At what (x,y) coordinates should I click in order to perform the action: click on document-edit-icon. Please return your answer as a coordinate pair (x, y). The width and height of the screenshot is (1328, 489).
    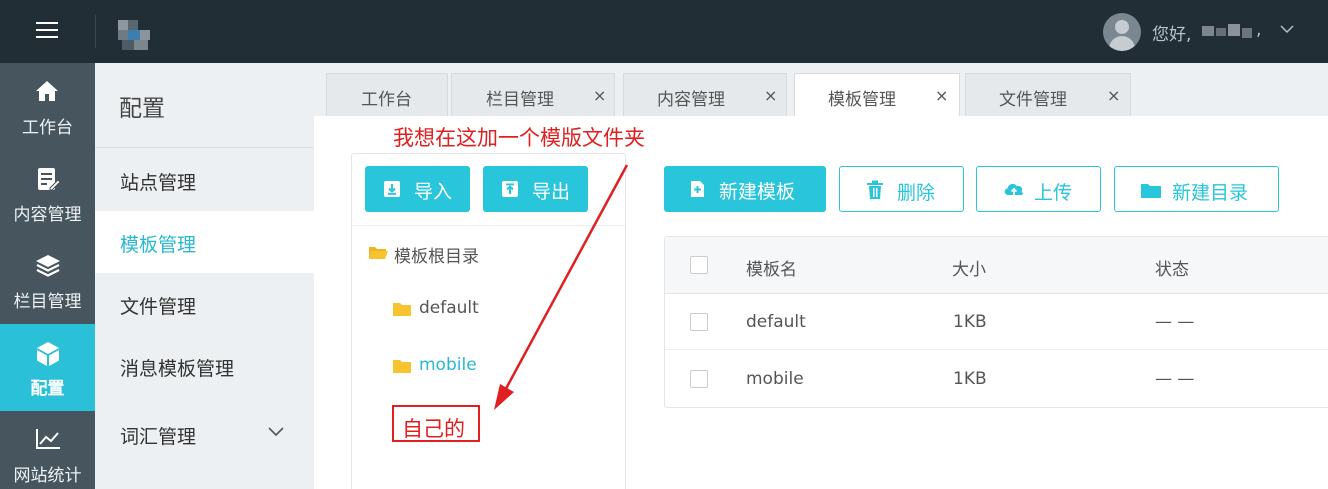
    Looking at the image, I should click on (49, 179).